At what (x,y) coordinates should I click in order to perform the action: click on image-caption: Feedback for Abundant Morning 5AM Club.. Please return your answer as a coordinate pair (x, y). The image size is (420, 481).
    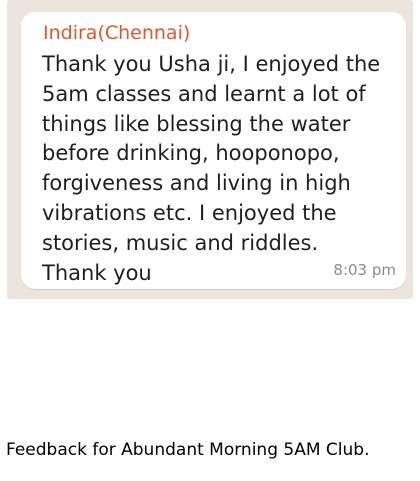
    Looking at the image, I should click on (188, 450).